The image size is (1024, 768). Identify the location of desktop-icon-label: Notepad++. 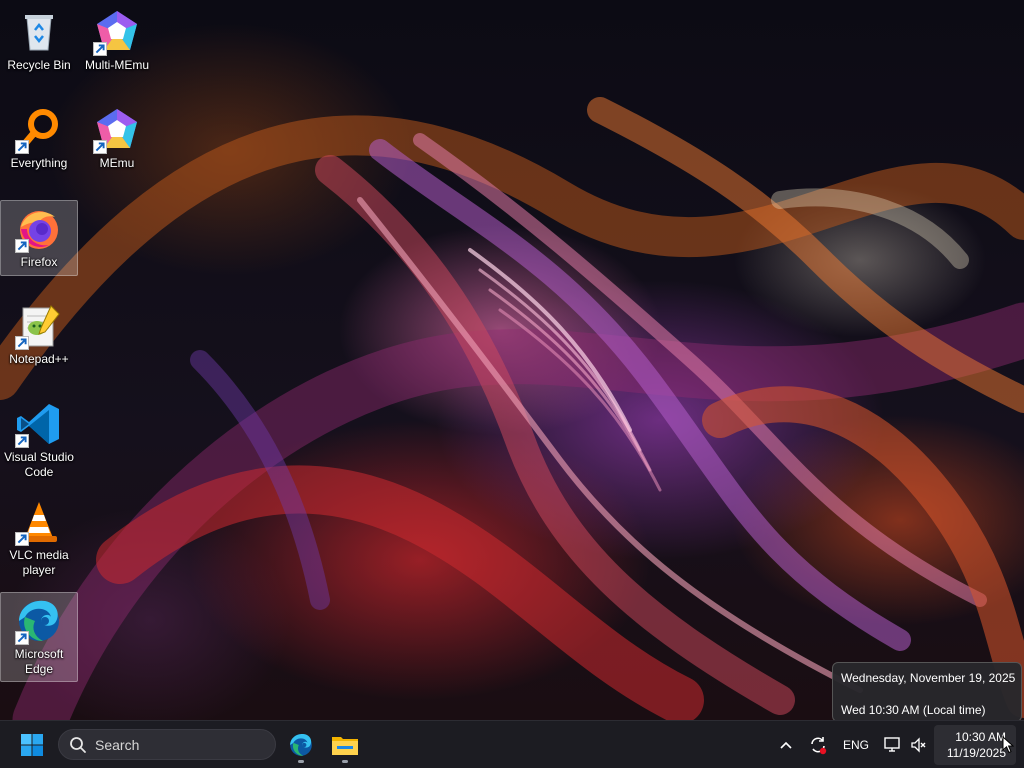
(39, 359).